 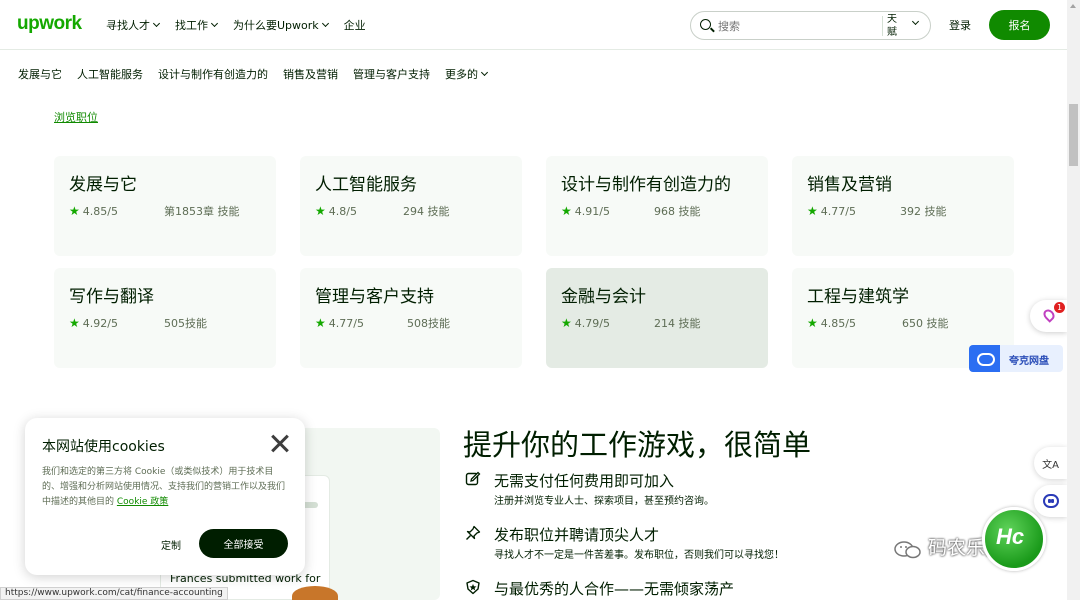 I want to click on pin-icon, so click(x=473, y=532).